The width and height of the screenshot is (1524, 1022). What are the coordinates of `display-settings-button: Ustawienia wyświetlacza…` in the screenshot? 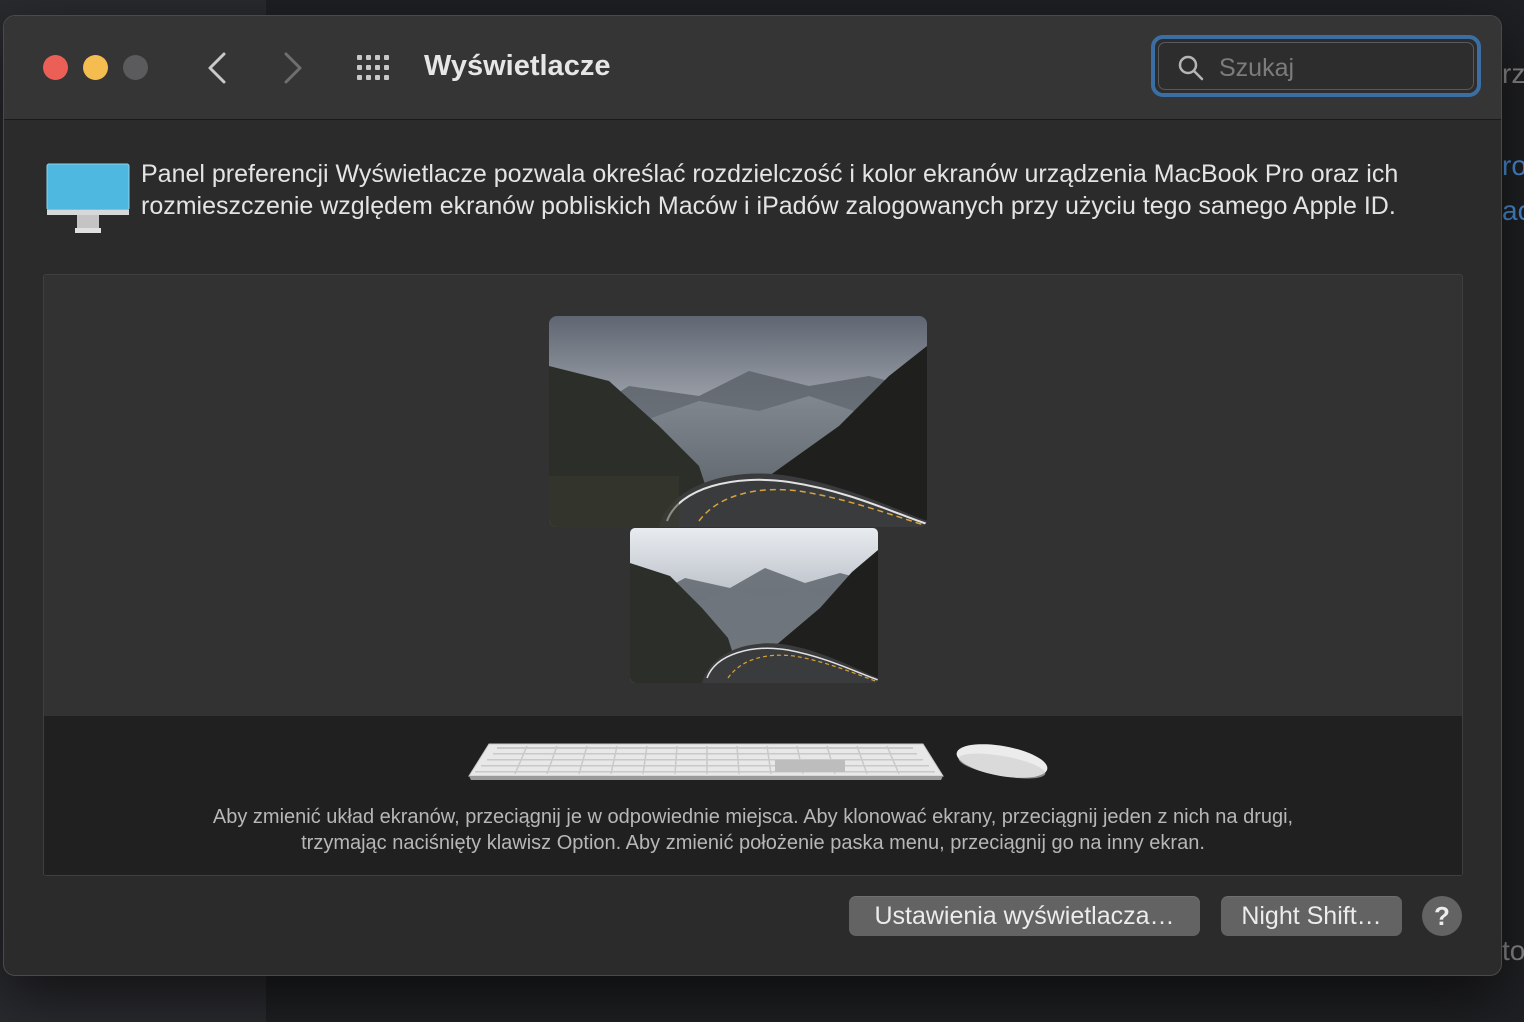 It's located at (1024, 916).